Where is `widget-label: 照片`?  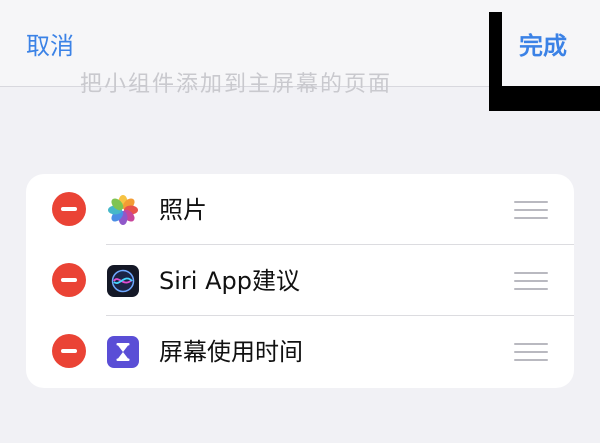 widget-label: 照片 is located at coordinates (183, 210).